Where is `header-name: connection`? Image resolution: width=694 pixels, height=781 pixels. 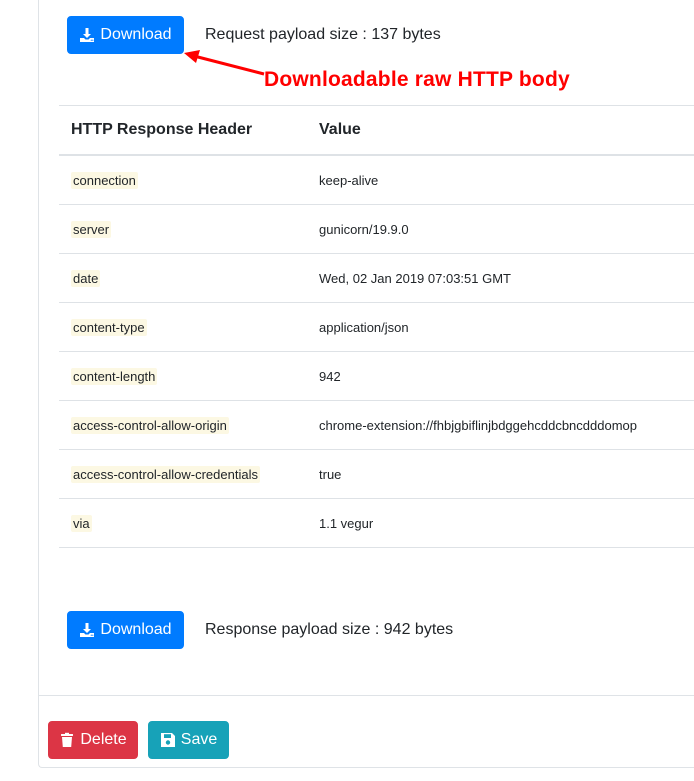 header-name: connection is located at coordinates (104, 180).